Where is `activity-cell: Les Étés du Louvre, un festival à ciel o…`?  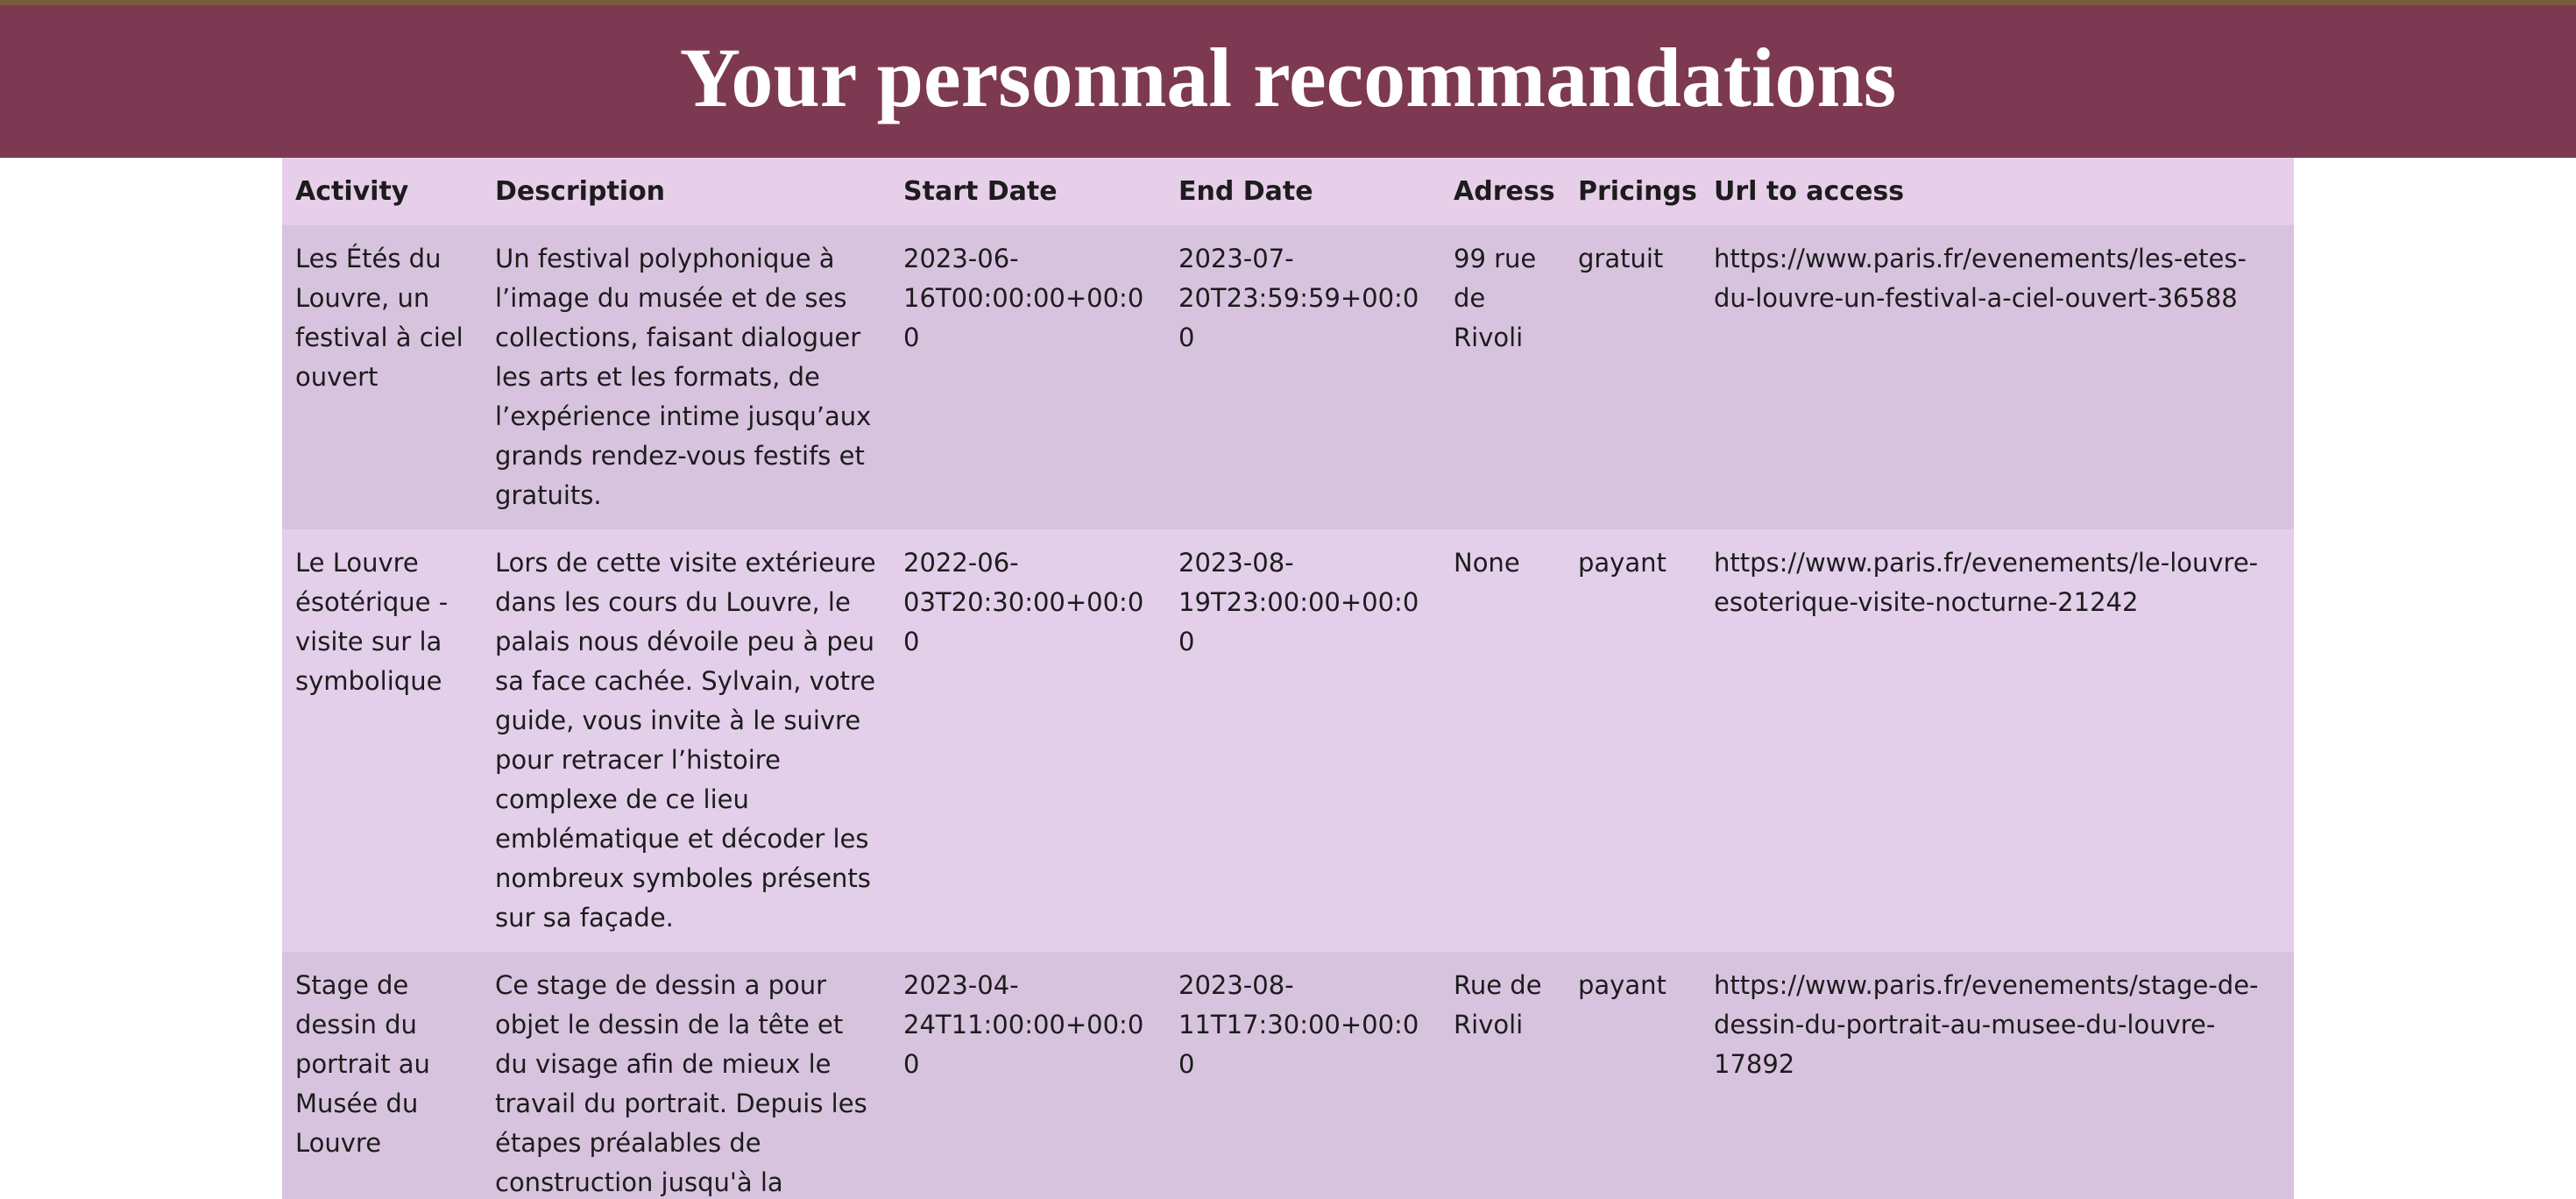
activity-cell: Les Étés du Louvre, un festival à ciel o… is located at coordinates (382, 376).